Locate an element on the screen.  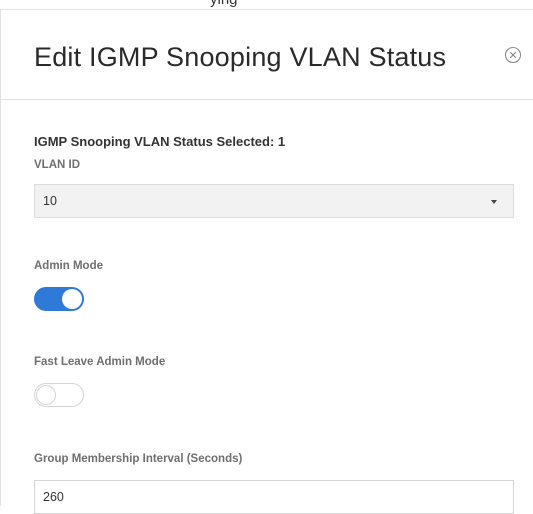
fast-leave-admin-mode-toggle is located at coordinates (59, 395).